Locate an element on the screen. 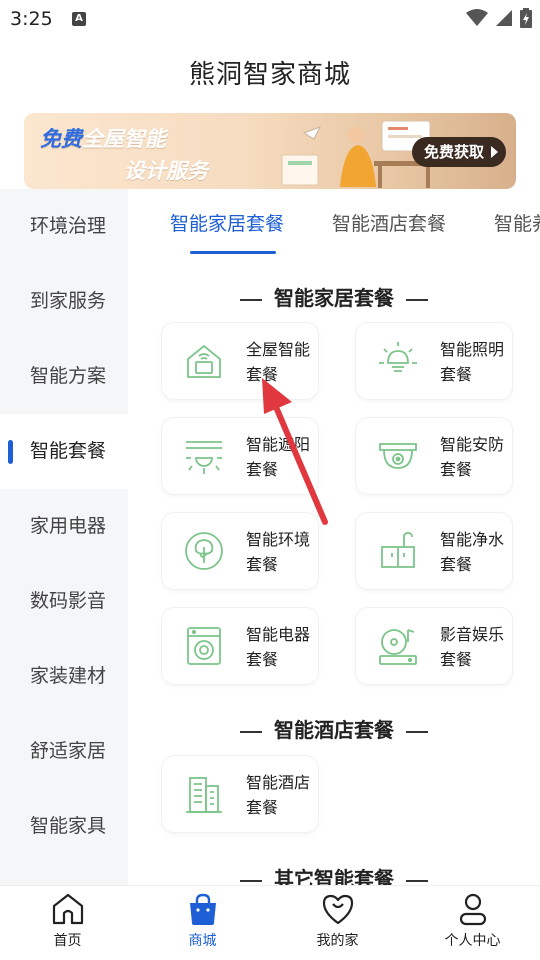 The width and height of the screenshot is (540, 960). person-icon is located at coordinates (472, 909).